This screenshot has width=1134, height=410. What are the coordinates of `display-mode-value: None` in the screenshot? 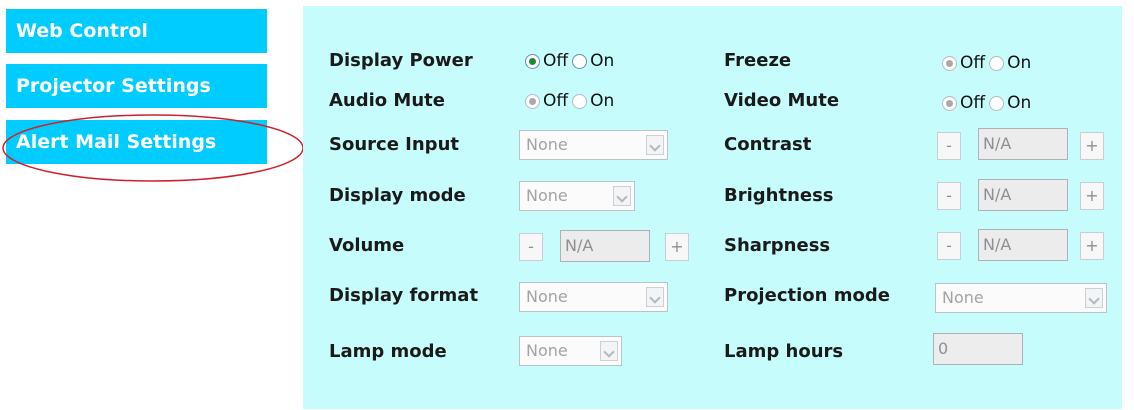 It's located at (547, 195).